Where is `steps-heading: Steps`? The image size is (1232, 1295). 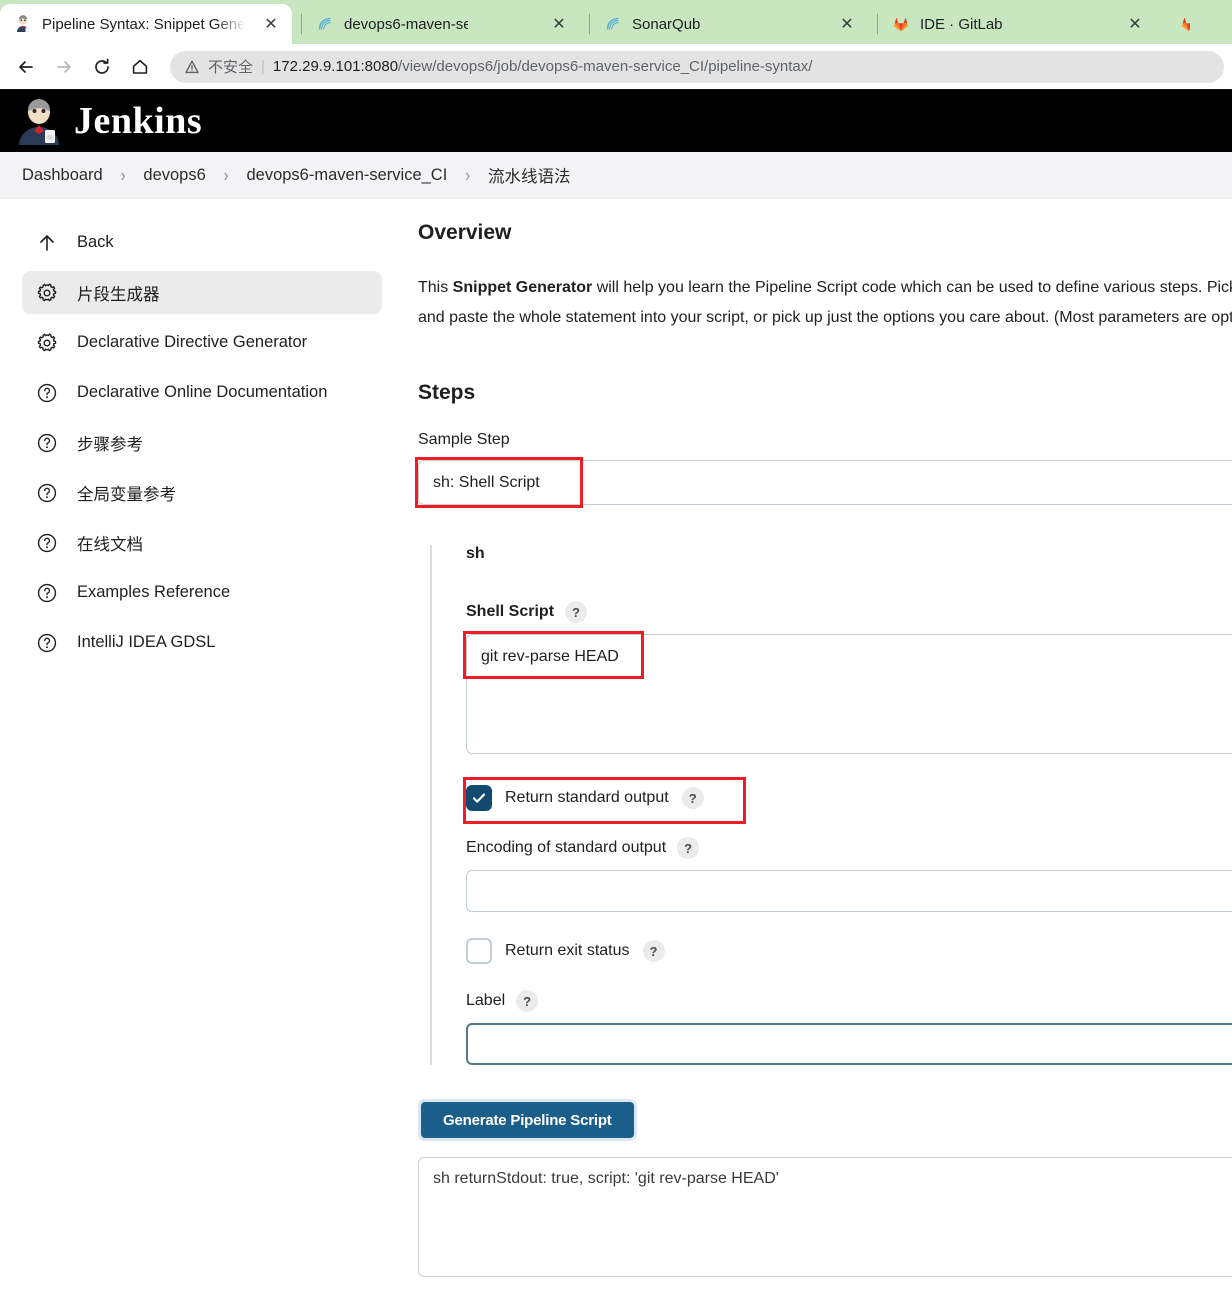
steps-heading: Steps is located at coordinates (447, 392).